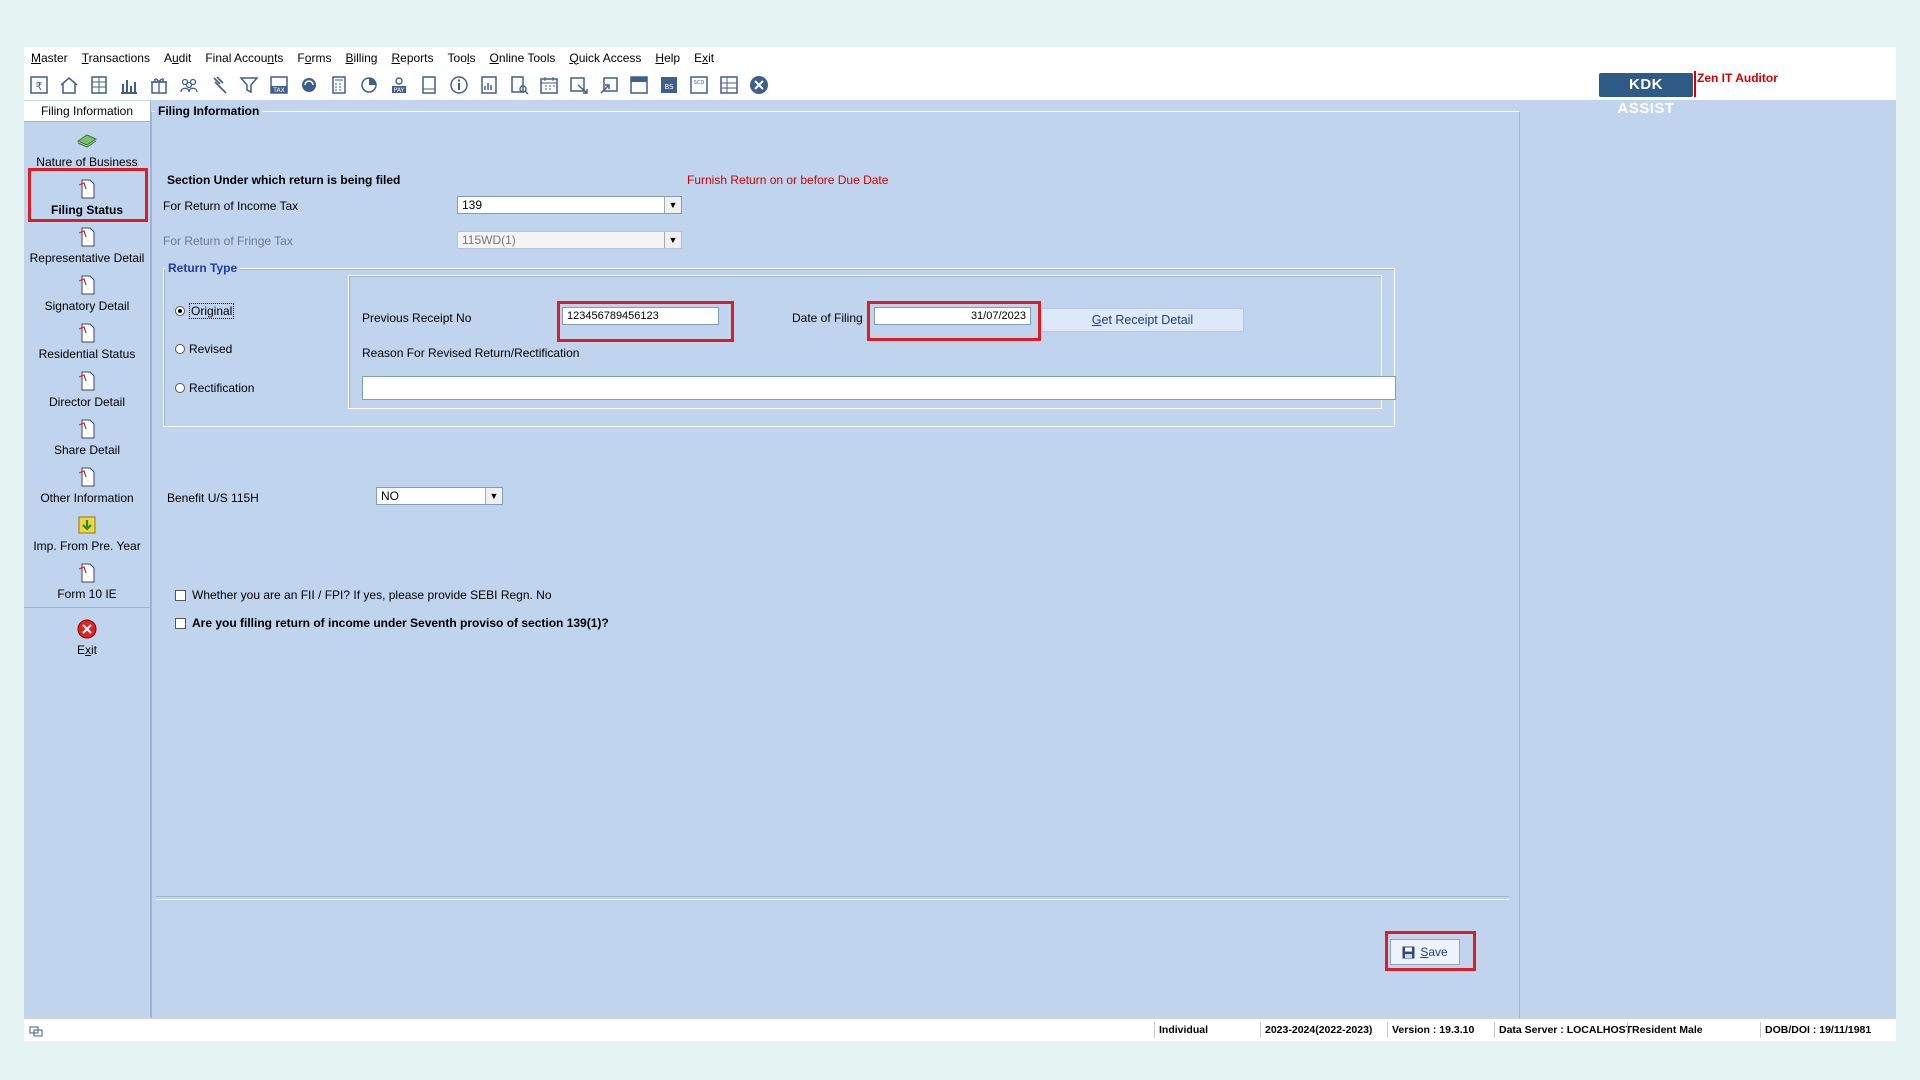 The width and height of the screenshot is (1920, 1080). Describe the element at coordinates (159, 85) in the screenshot. I see `gift-icon` at that location.